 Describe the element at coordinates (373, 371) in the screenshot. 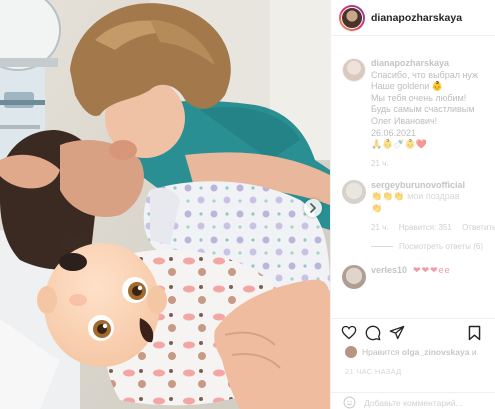

I see `post-date: 21 ЧАС НАЗАД` at that location.